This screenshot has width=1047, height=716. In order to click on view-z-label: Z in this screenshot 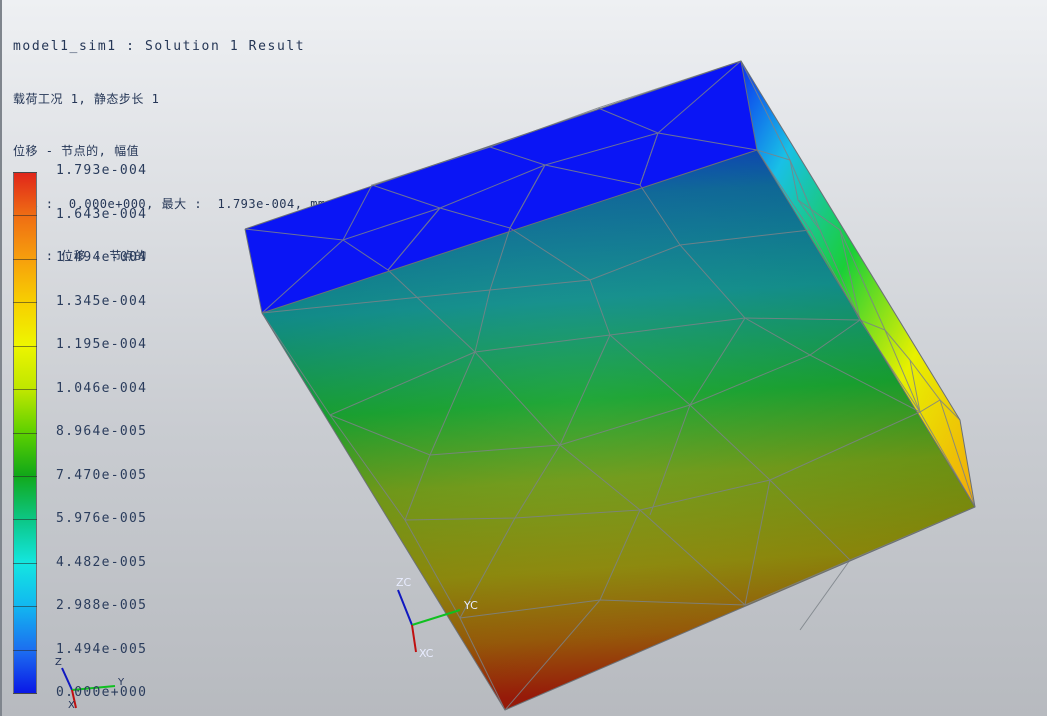, I will do `click(58, 662)`.